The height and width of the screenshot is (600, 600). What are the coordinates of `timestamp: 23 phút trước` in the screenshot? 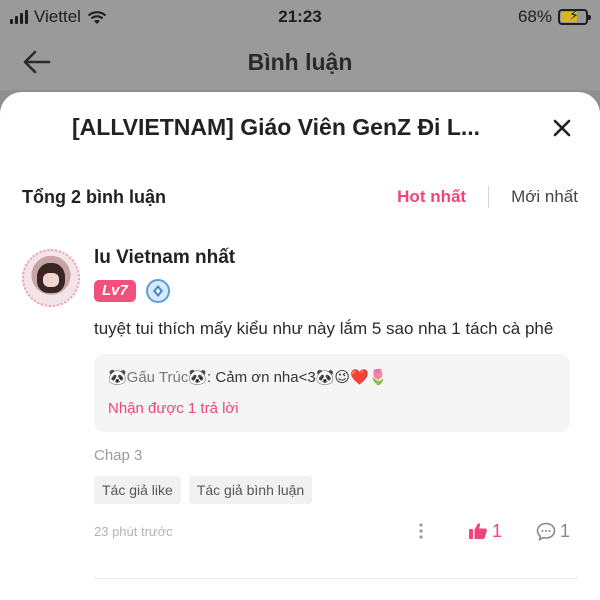 It's located at (133, 531).